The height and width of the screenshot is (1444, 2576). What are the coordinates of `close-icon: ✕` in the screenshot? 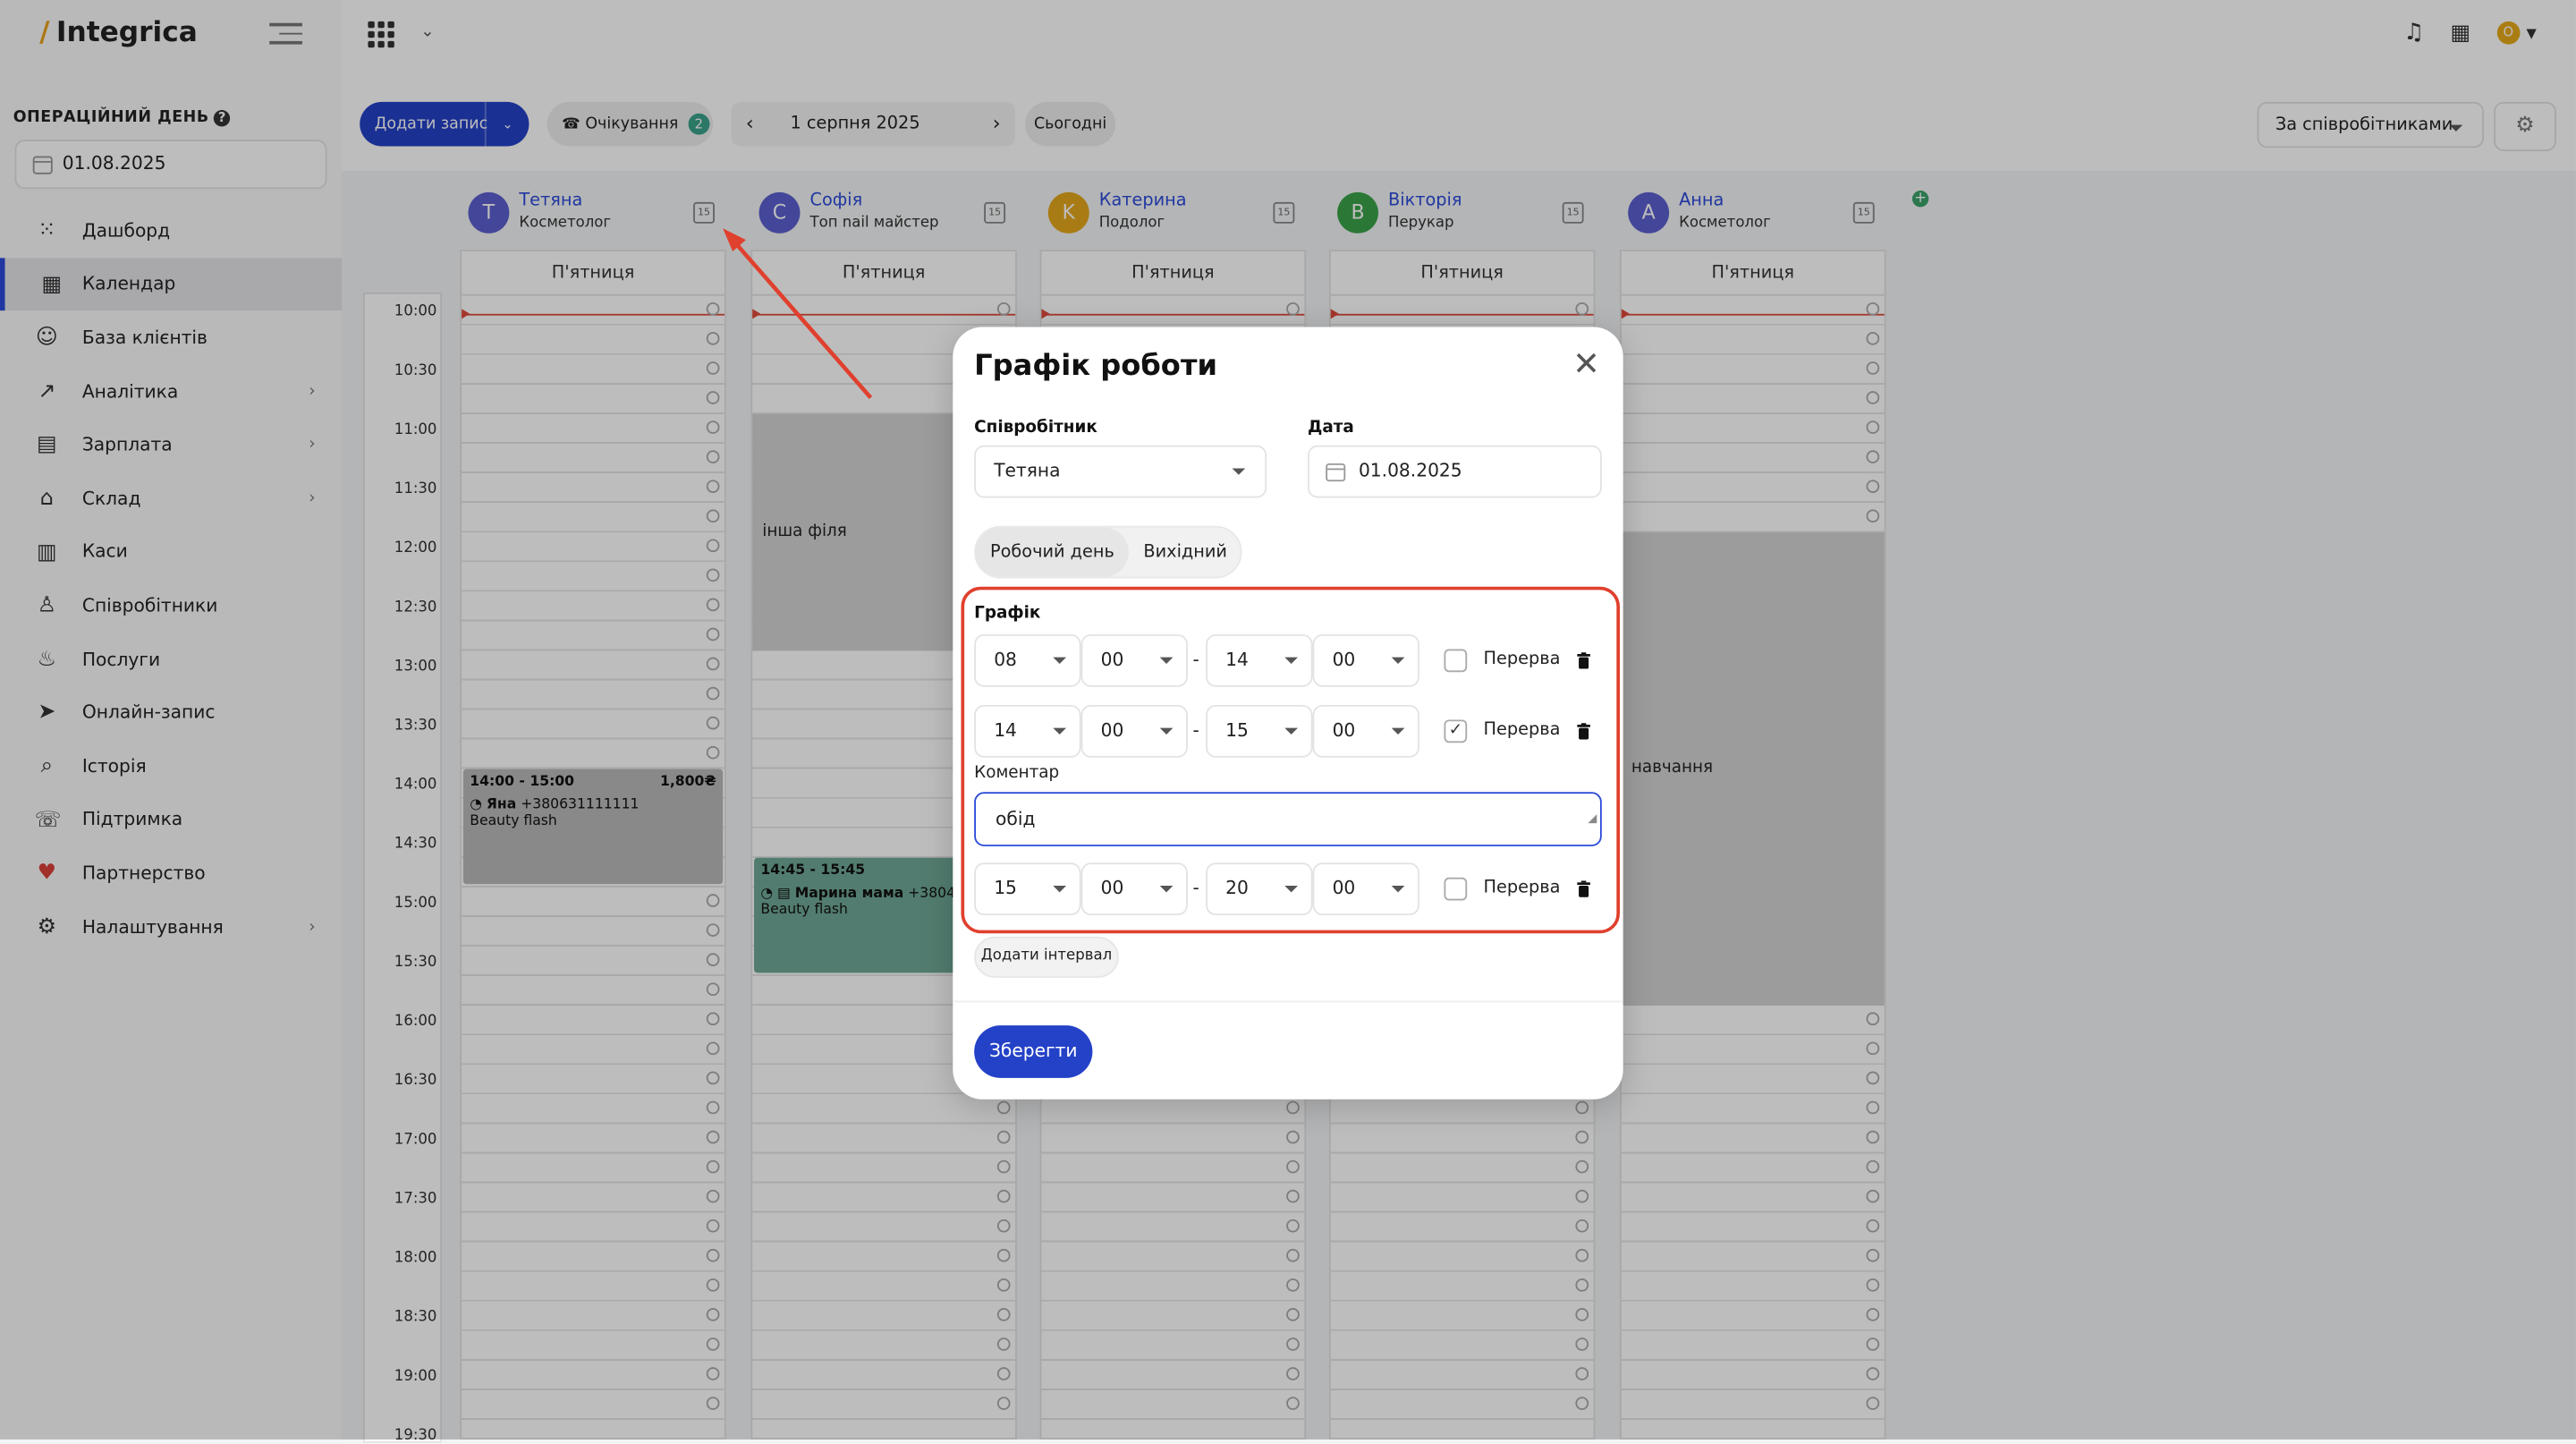 It's located at (1586, 363).